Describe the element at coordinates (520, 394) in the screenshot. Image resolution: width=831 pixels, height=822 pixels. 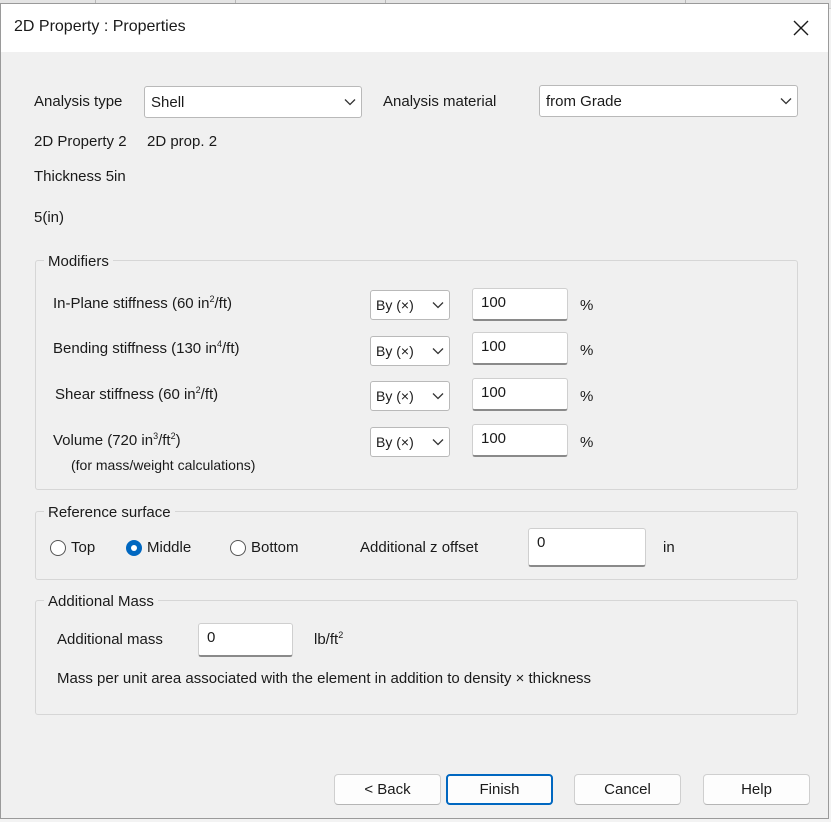
I see `shear-stiffness-input: 100` at that location.